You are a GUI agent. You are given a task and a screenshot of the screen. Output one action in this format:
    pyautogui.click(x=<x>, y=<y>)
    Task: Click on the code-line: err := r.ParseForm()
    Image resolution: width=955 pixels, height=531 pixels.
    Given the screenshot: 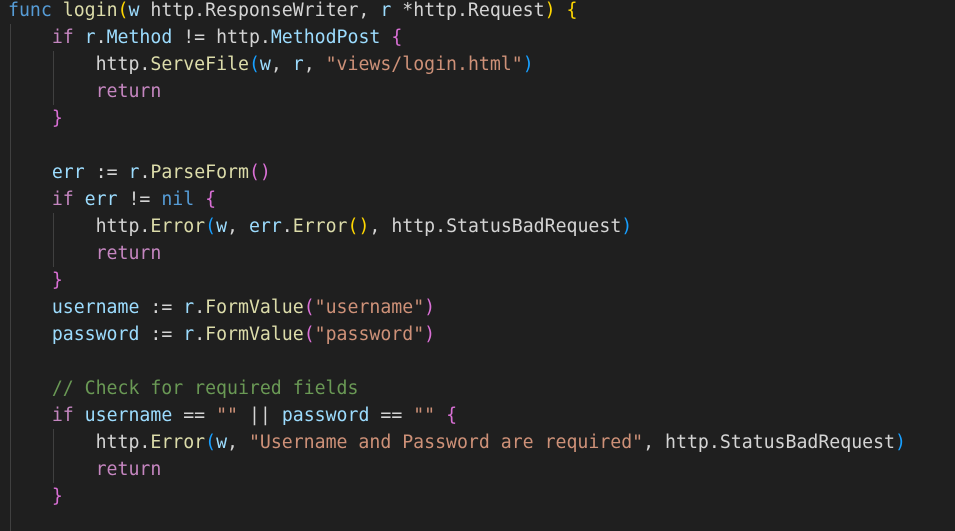 What is the action you would take?
    pyautogui.click(x=457, y=172)
    